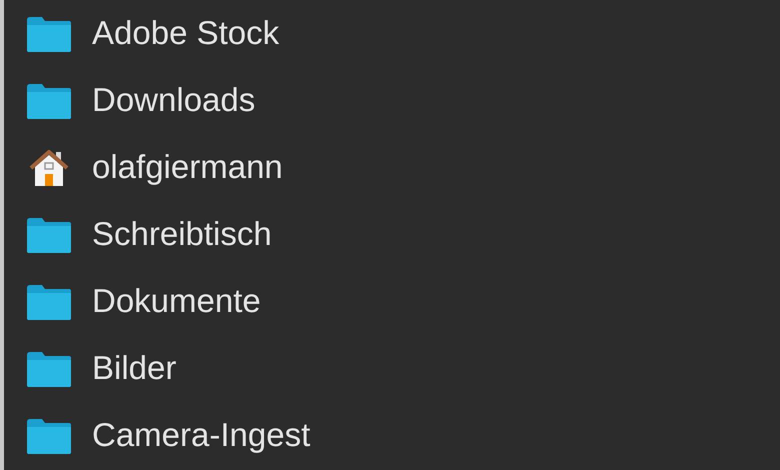 The height and width of the screenshot is (470, 780). I want to click on sidebar-item: Dokumente, so click(176, 301).